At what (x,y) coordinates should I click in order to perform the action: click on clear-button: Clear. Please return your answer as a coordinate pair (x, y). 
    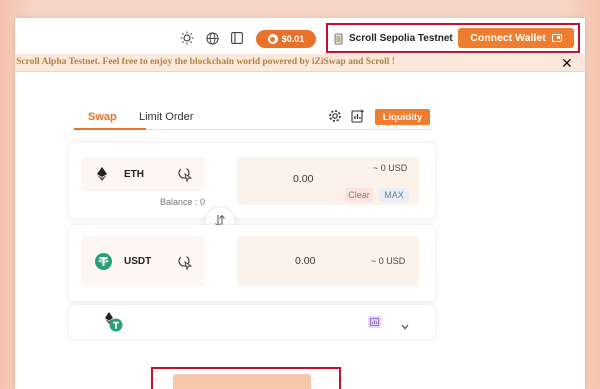
    Looking at the image, I should click on (359, 195).